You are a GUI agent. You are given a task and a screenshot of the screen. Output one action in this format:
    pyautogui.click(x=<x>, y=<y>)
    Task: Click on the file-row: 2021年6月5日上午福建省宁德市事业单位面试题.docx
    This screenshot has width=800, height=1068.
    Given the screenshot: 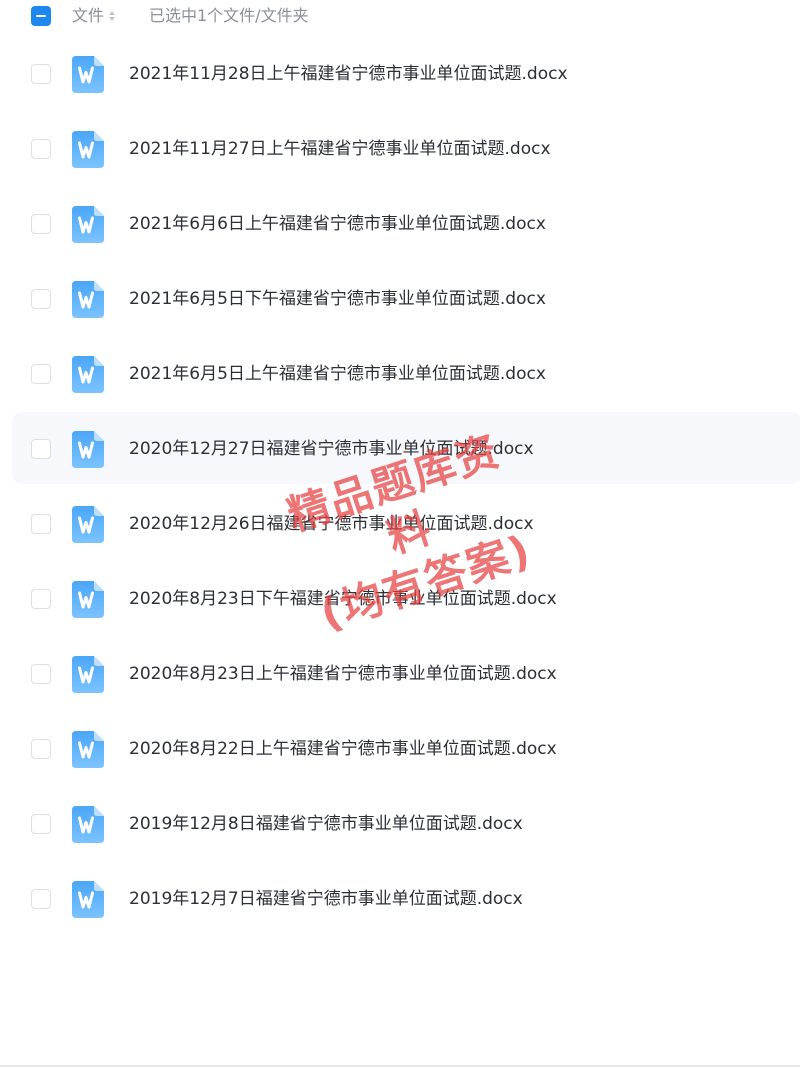 What is the action you would take?
    pyautogui.click(x=400, y=374)
    